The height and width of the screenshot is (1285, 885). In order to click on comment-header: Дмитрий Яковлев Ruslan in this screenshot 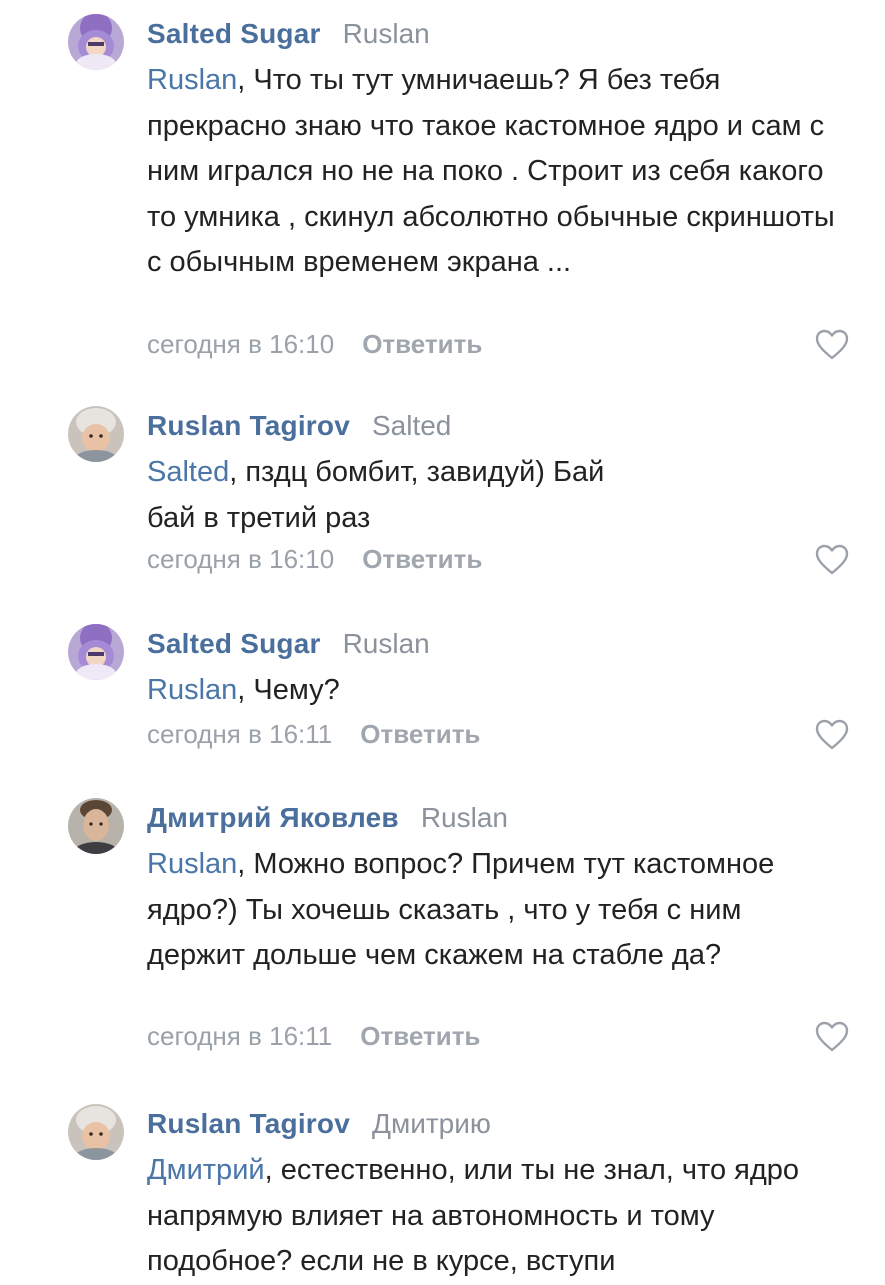, I will do `click(327, 820)`.